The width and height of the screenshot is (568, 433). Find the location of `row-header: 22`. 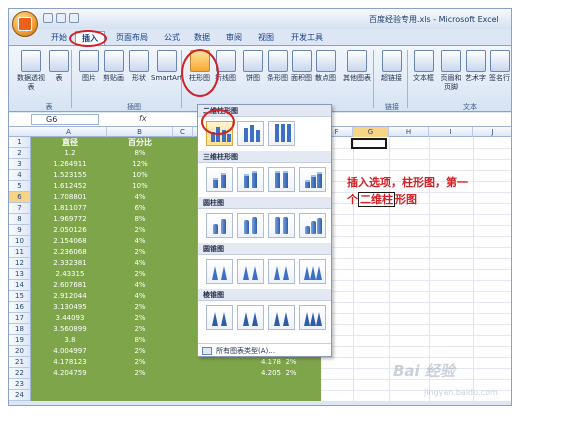

row-header: 22 is located at coordinates (20, 373).